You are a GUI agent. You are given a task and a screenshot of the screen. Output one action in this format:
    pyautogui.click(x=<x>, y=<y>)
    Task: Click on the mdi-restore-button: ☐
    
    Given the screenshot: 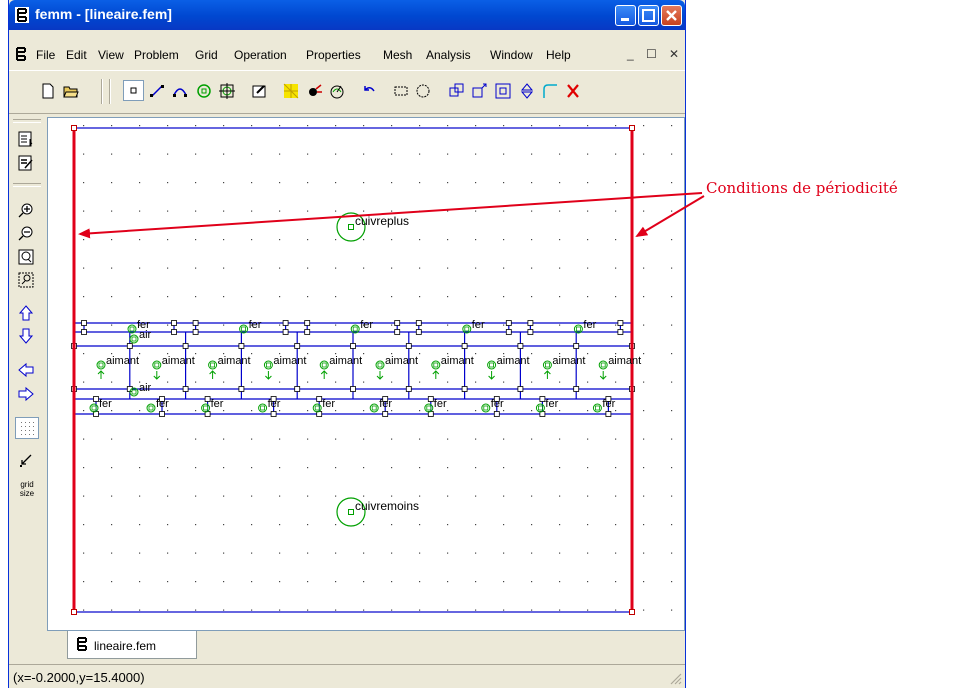 What is the action you would take?
    pyautogui.click(x=651, y=54)
    